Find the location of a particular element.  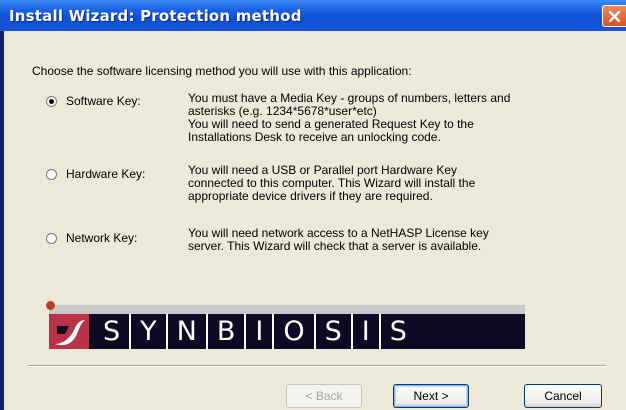

close-button is located at coordinates (614, 16).